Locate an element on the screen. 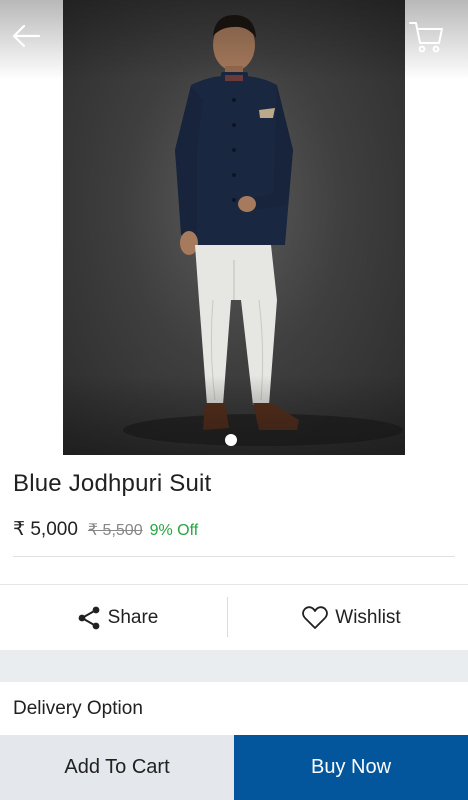  wishlist-label: Wishlist is located at coordinates (368, 617).